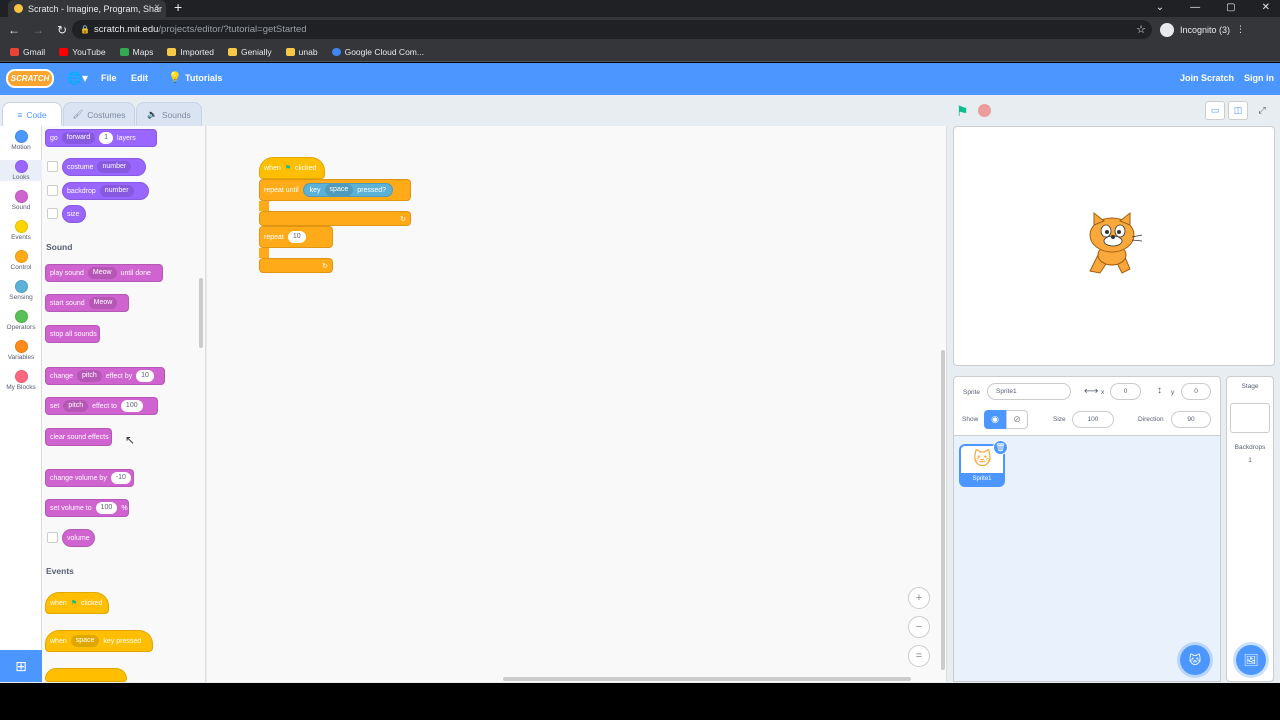  I want to click on volume-checkbox, so click(52, 537).